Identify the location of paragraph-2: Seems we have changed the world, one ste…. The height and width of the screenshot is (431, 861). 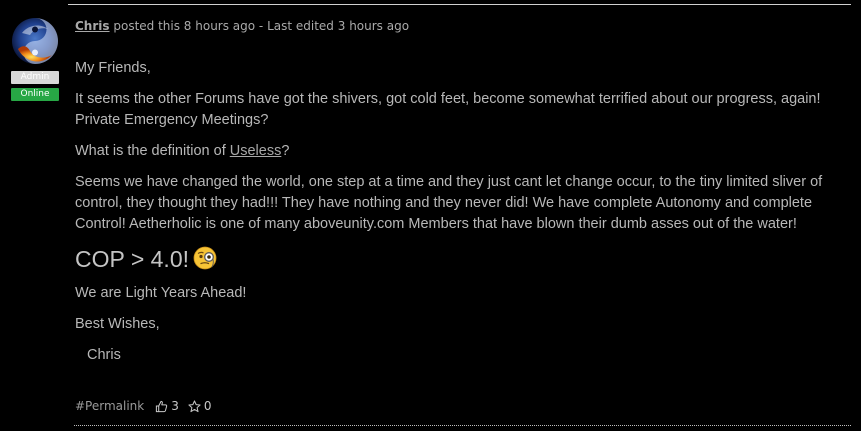
(449, 203).